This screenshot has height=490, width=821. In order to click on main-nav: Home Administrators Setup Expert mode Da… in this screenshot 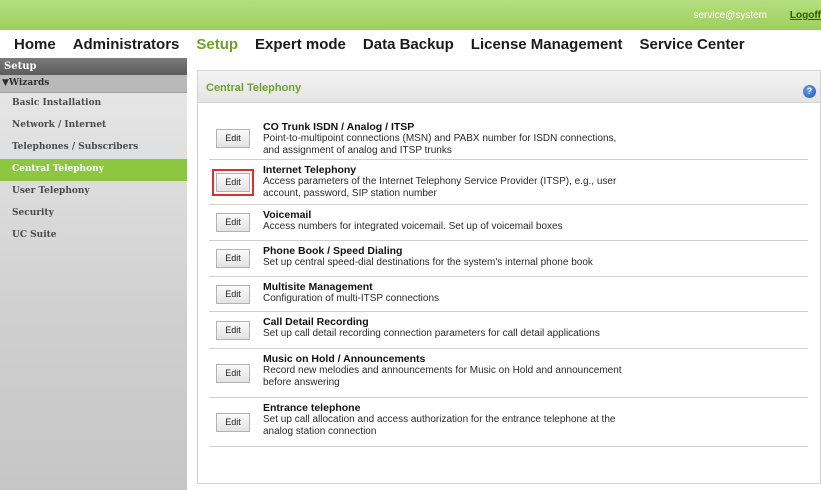, I will do `click(410, 44)`.